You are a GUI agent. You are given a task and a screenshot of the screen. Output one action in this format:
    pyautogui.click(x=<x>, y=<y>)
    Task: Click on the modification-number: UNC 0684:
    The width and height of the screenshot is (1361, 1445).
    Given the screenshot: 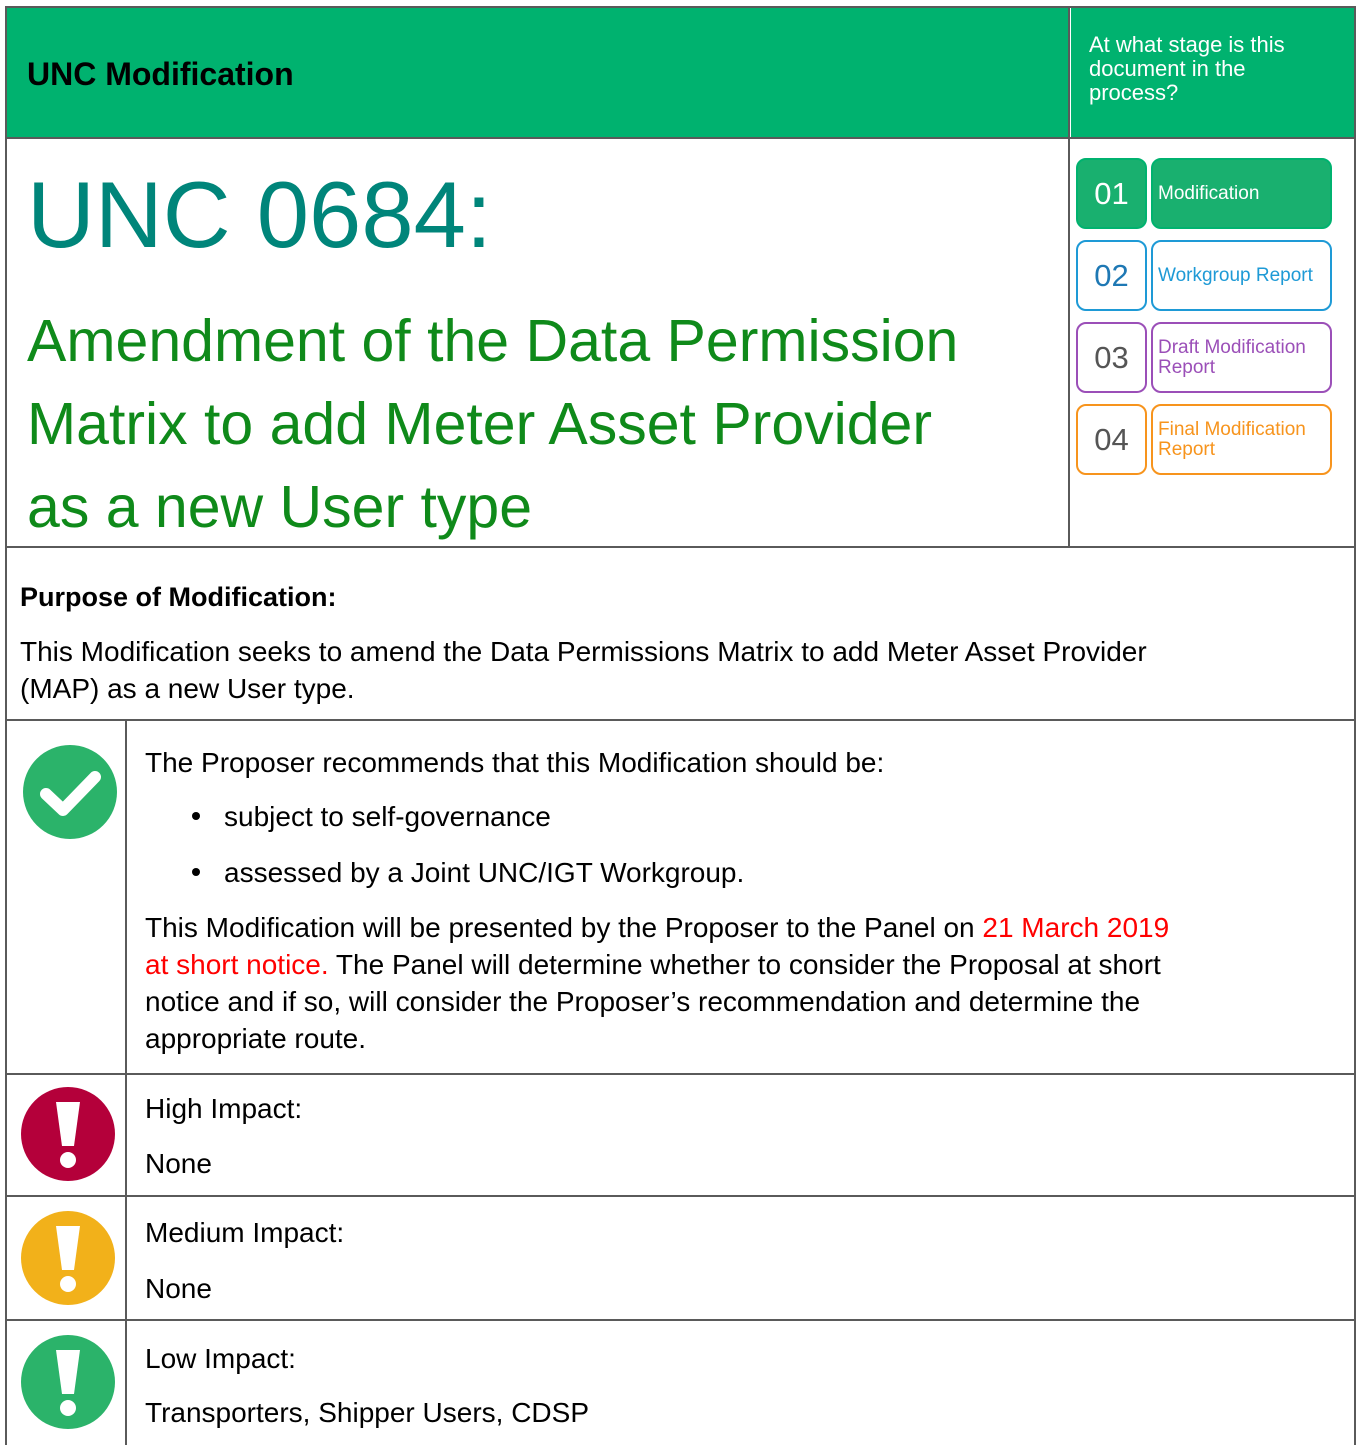 What is the action you would take?
    pyautogui.click(x=259, y=214)
    